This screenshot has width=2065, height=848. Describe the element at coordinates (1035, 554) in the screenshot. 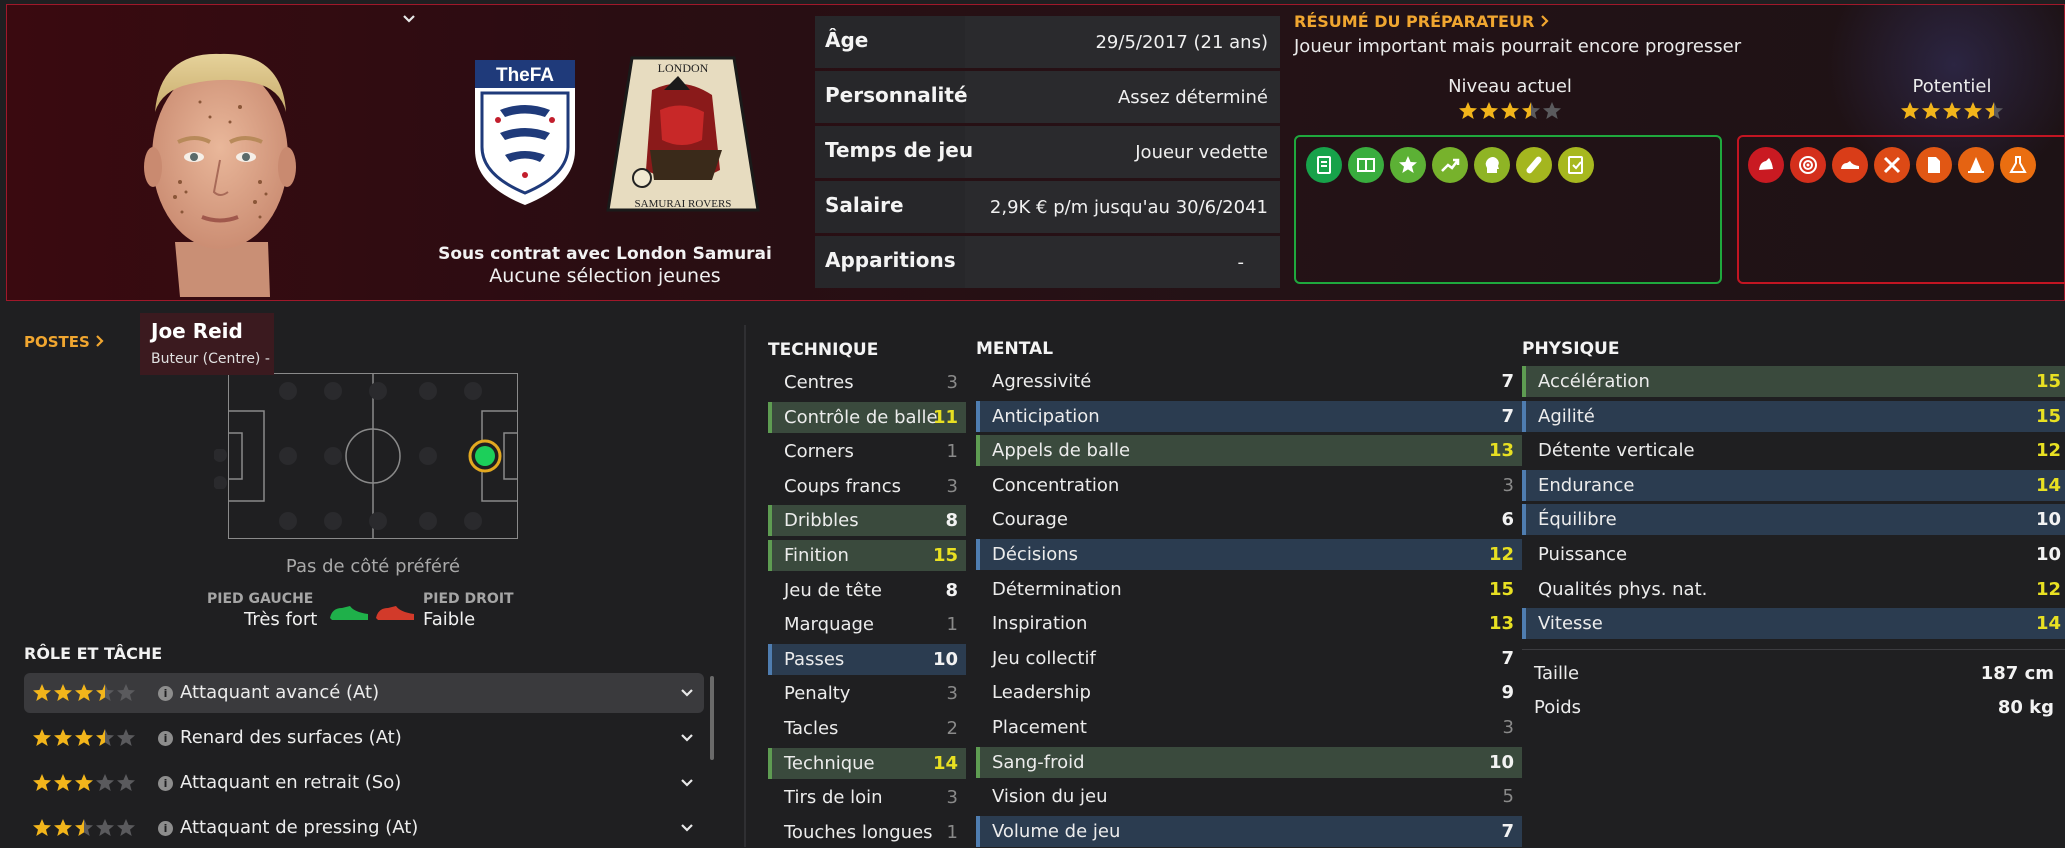

I see `attribute-name: Décisions` at that location.